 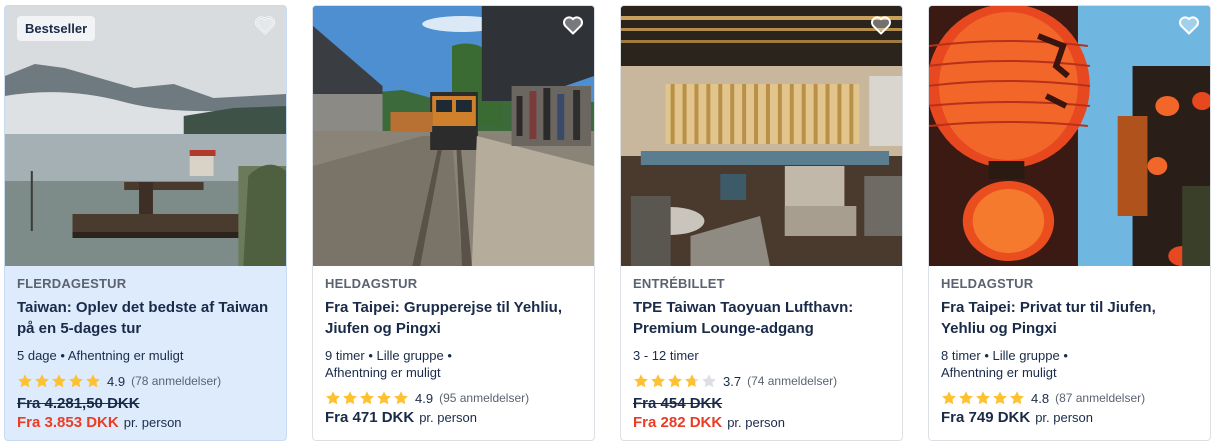 I want to click on activity-category: FLERDAGESTUR, so click(x=72, y=283).